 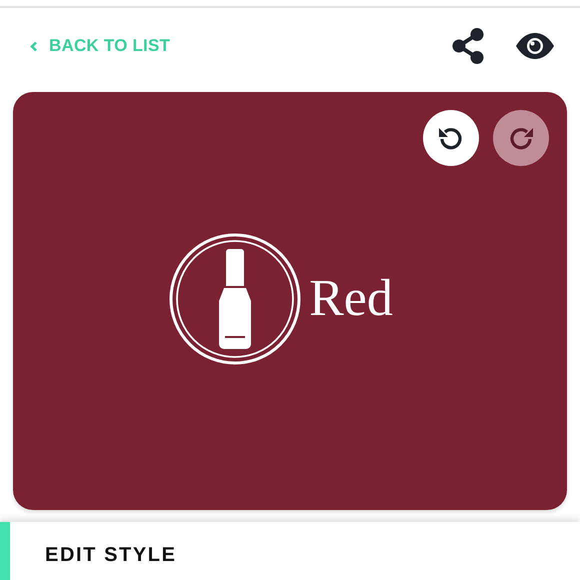 What do you see at coordinates (100, 46) in the screenshot?
I see `back-link: BACK TO LIST` at bounding box center [100, 46].